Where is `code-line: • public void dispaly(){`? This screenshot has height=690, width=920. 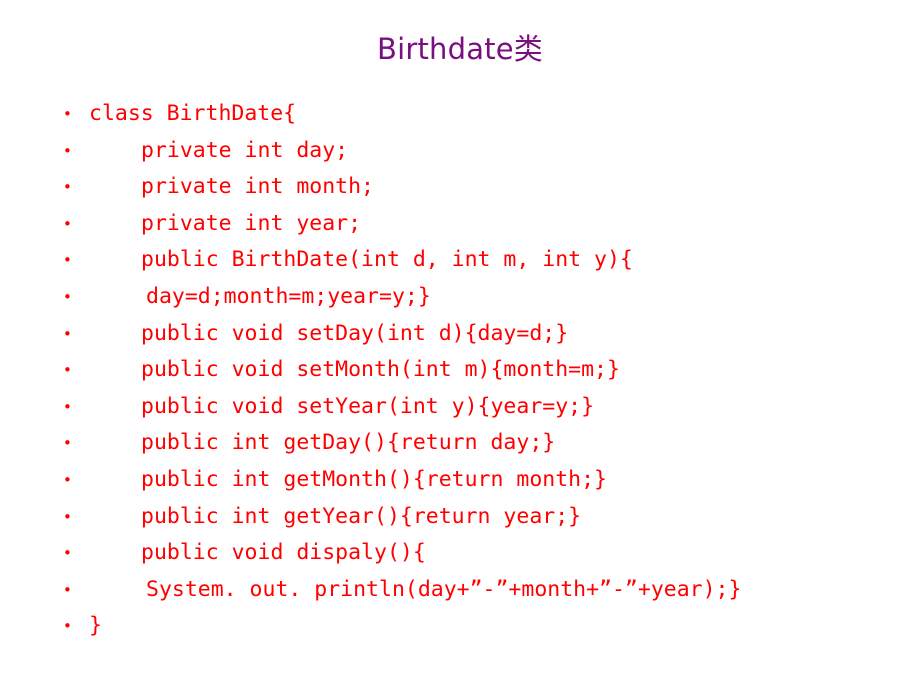 code-line: • public void dispaly(){ is located at coordinates (460, 553).